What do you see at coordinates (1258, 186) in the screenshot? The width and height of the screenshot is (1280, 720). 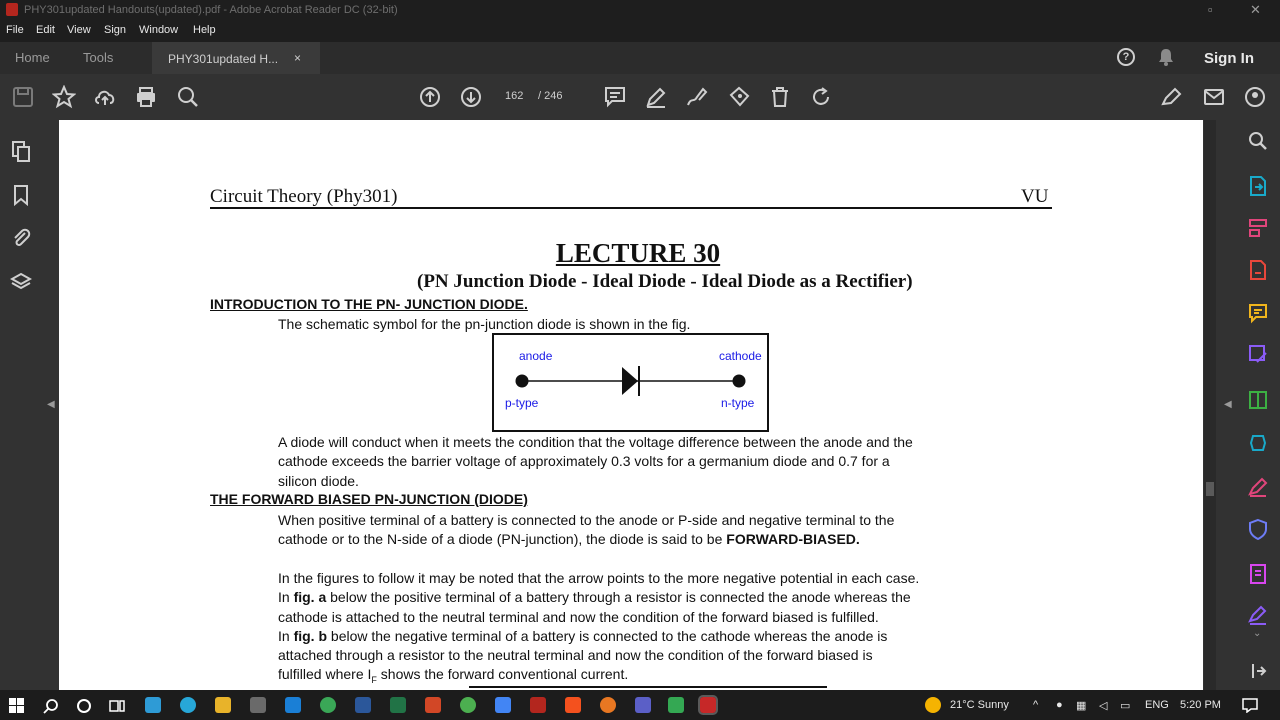 I see `export-pdf-icon` at bounding box center [1258, 186].